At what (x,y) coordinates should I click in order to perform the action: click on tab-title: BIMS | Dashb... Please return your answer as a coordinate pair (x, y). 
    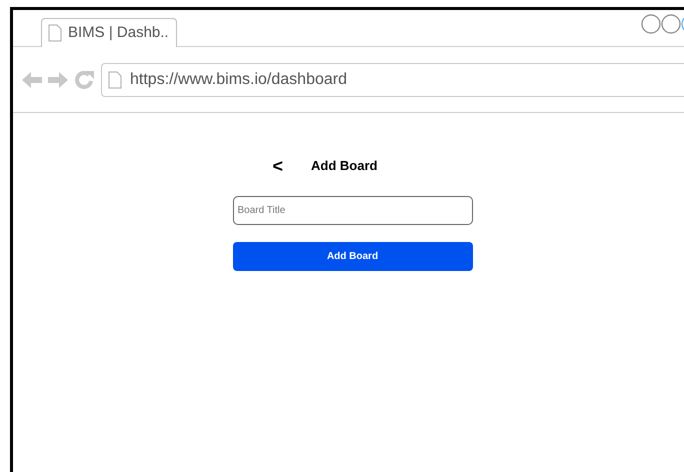
    Looking at the image, I should click on (118, 32).